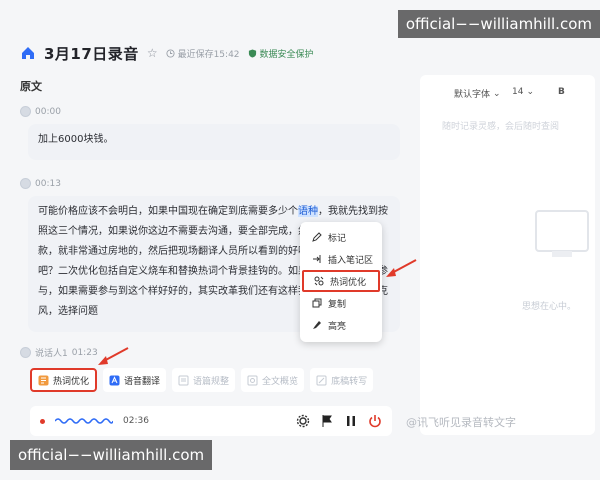  Describe the element at coordinates (84, 352) in the screenshot. I see `speaker-time: 01:23` at that location.